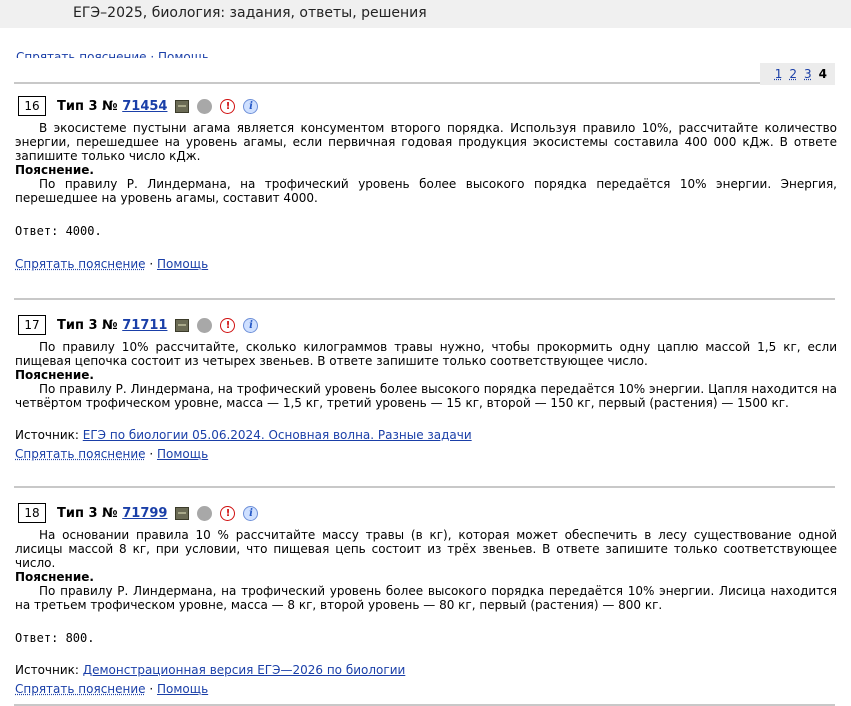 The width and height of the screenshot is (851, 706). I want to click on task-id-link: 71454, so click(144, 106).